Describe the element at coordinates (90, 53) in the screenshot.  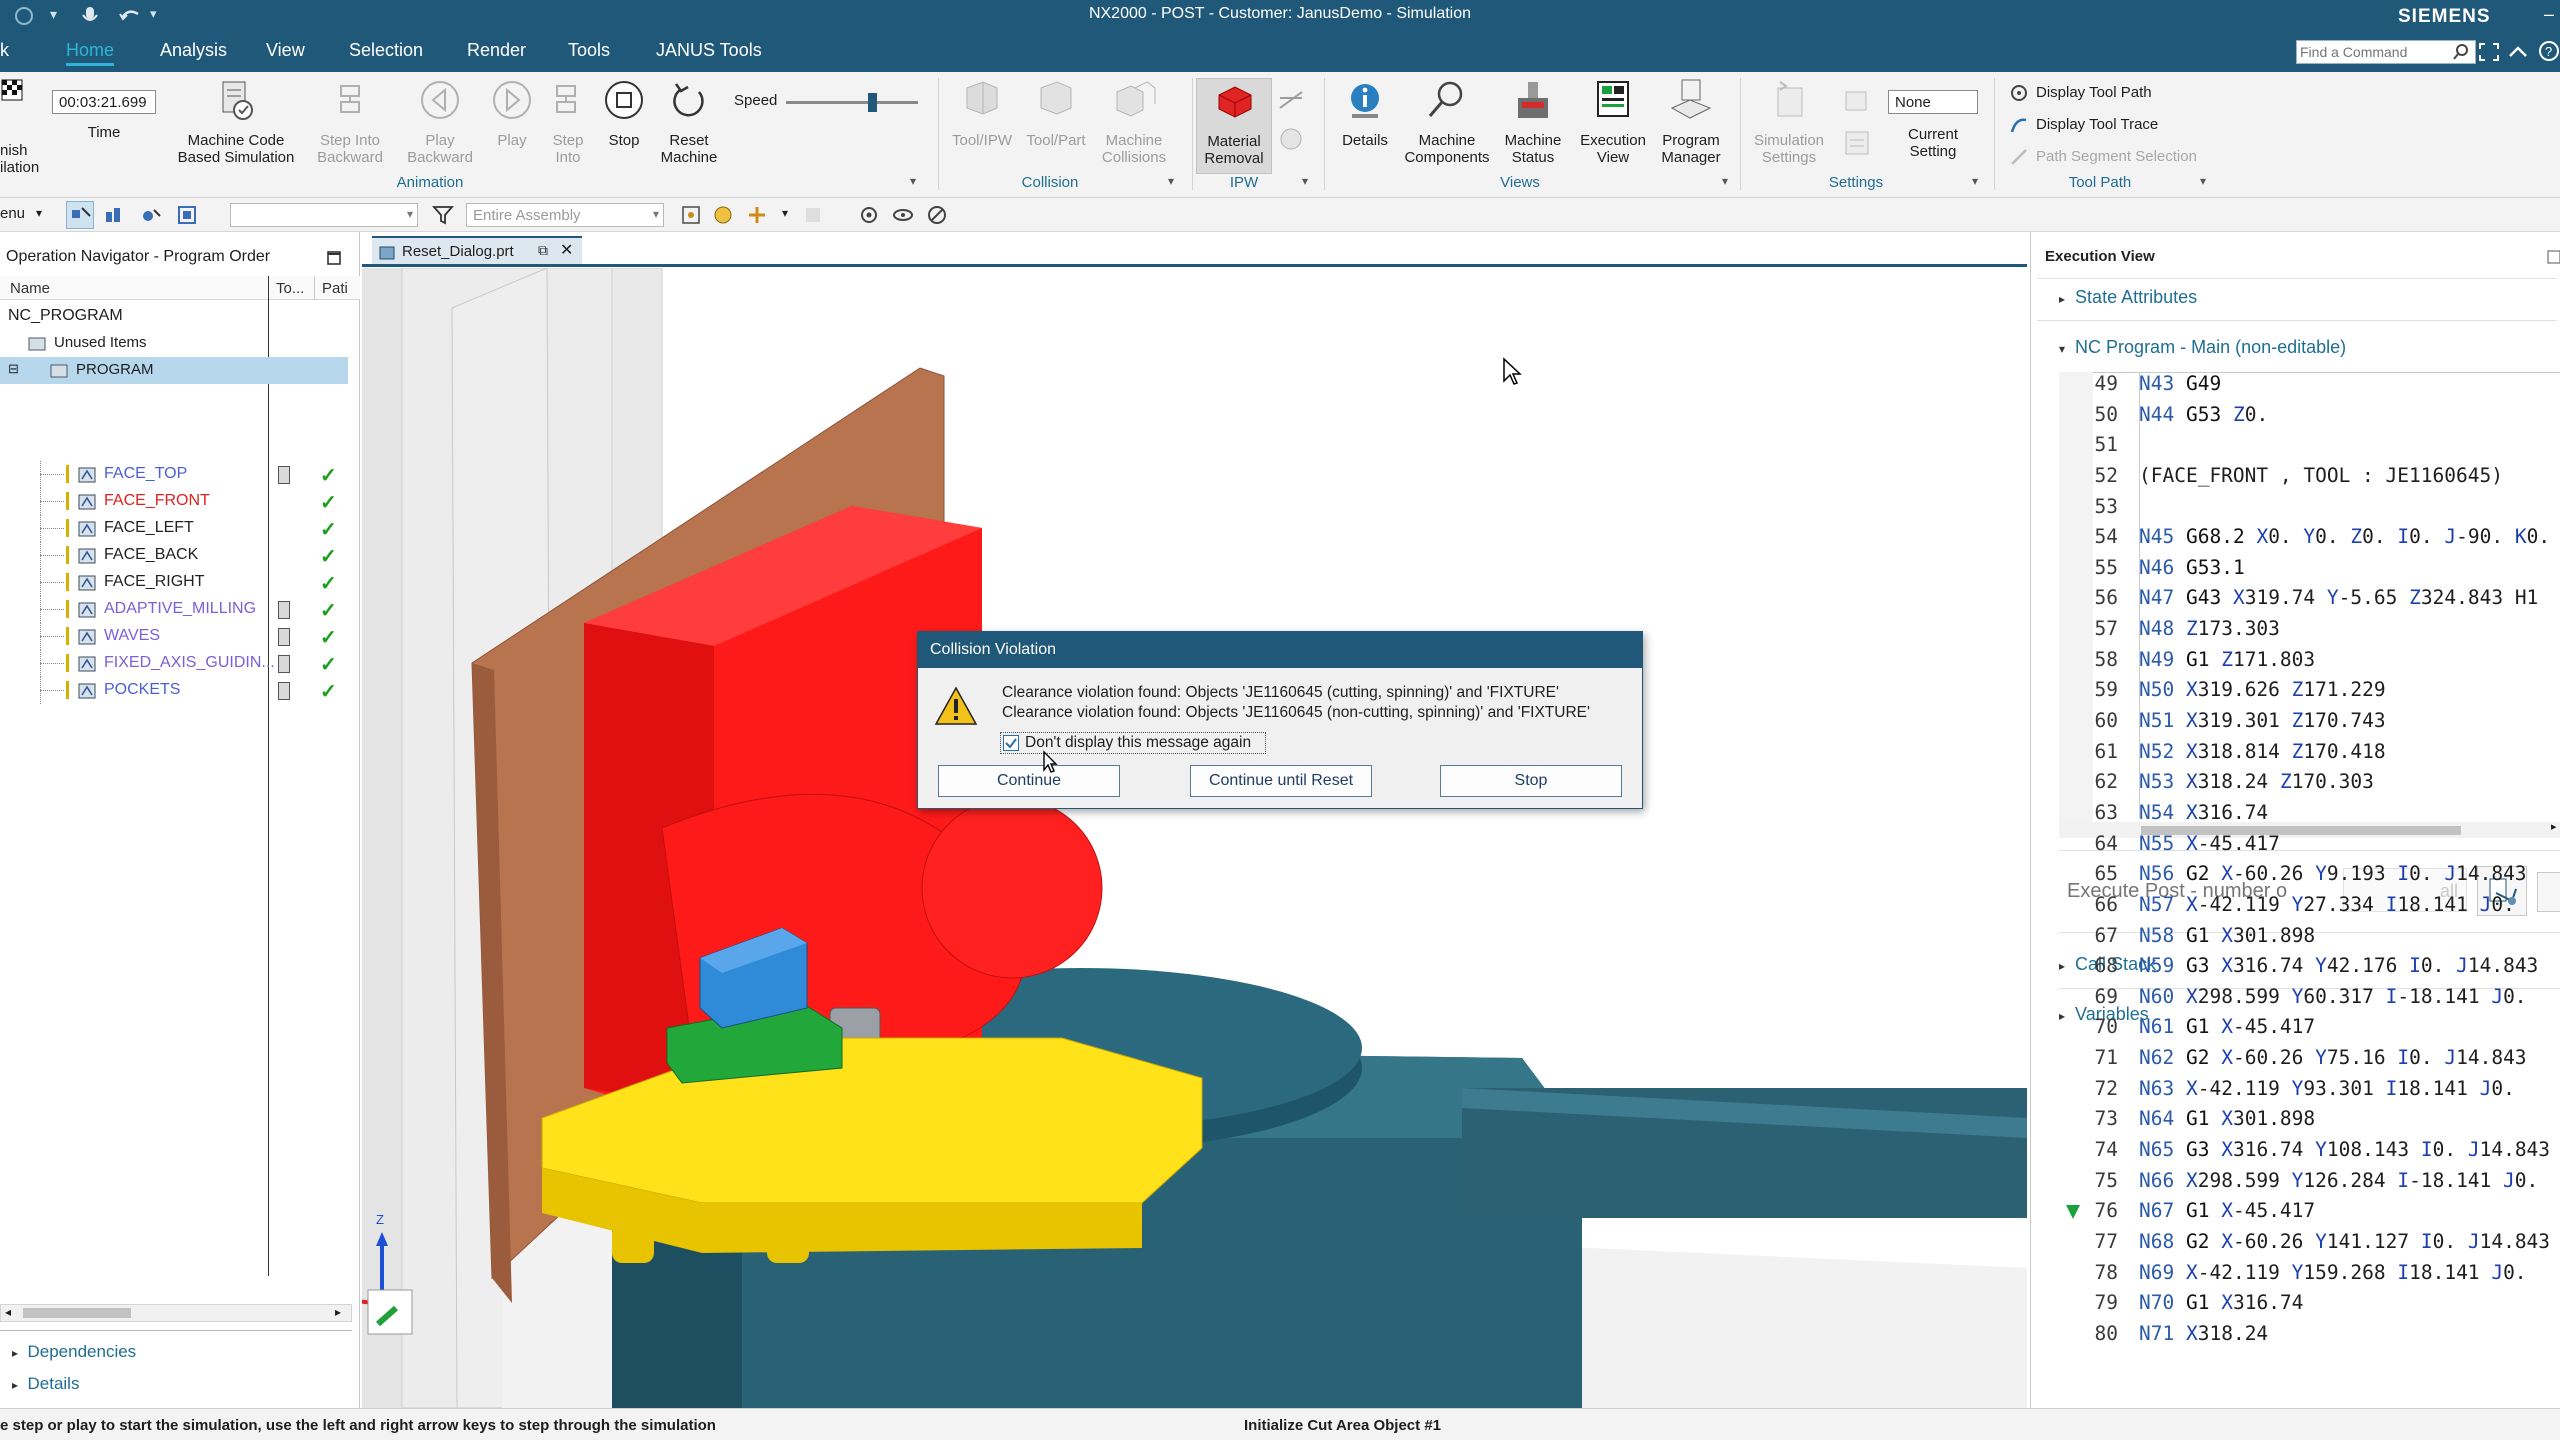
I see `menu-home: Home` at that location.